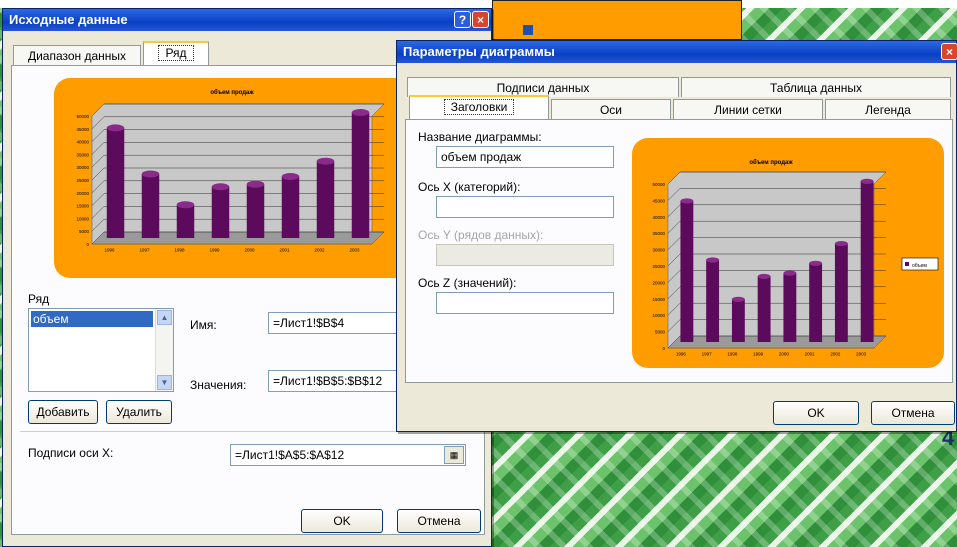 The image size is (957, 547). What do you see at coordinates (525, 157) in the screenshot?
I see `chart-title-field: объем продаж` at bounding box center [525, 157].